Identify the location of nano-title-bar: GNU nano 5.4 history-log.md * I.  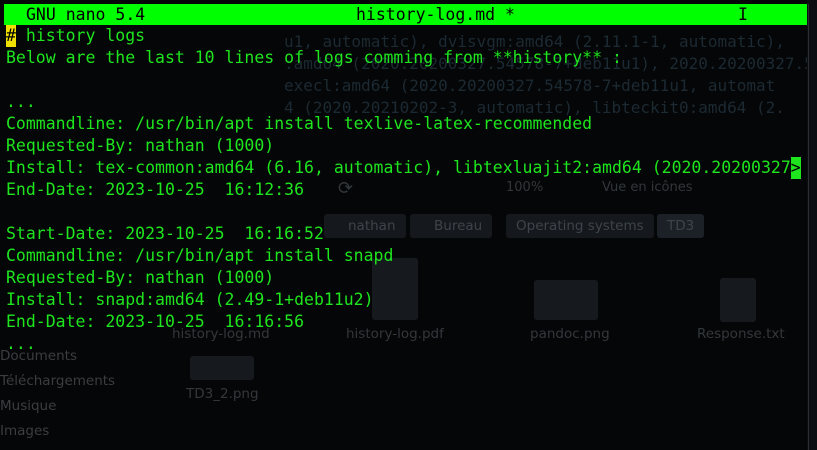
(405, 14).